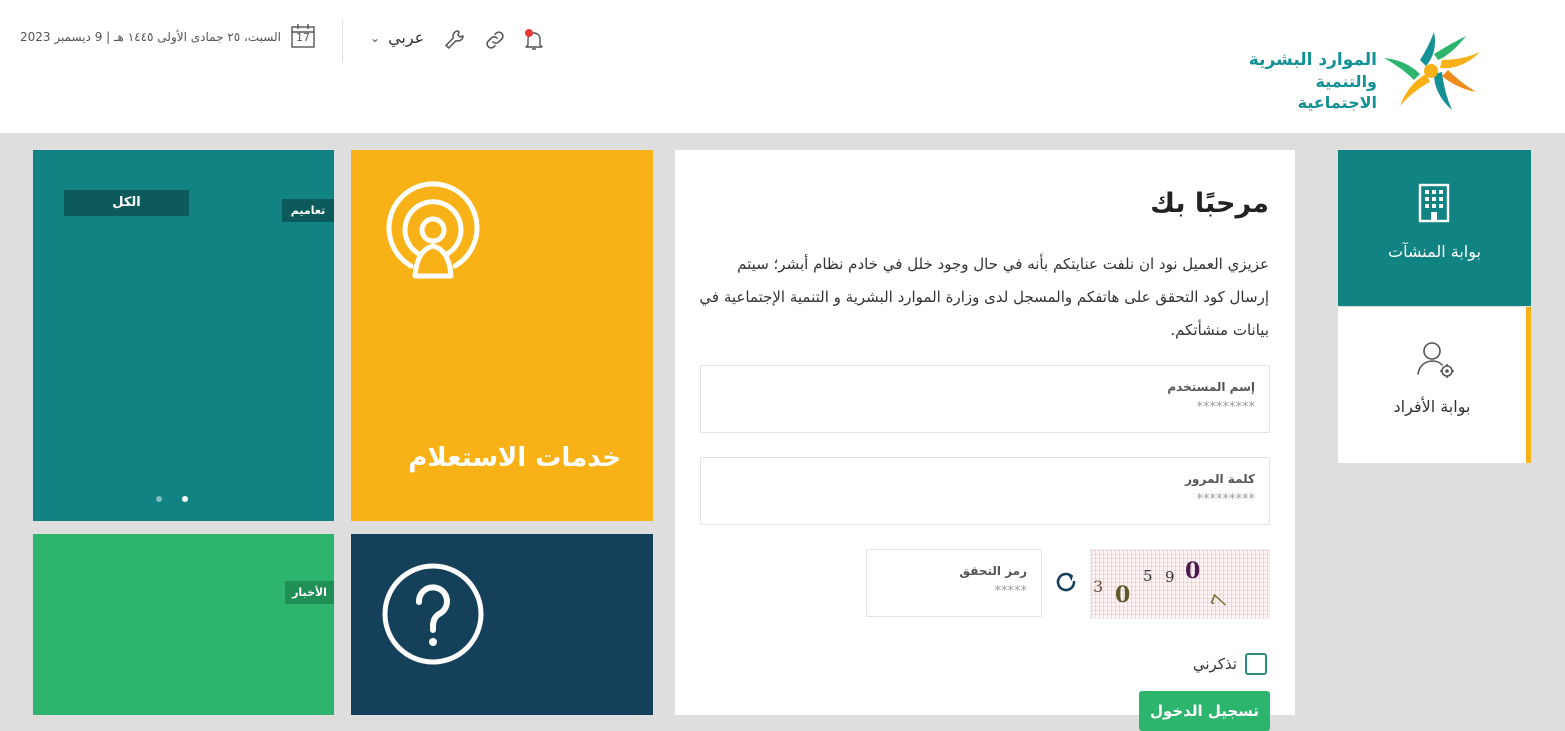  Describe the element at coordinates (985, 399) in the screenshot. I see `username-field: إسم المستخدم` at that location.